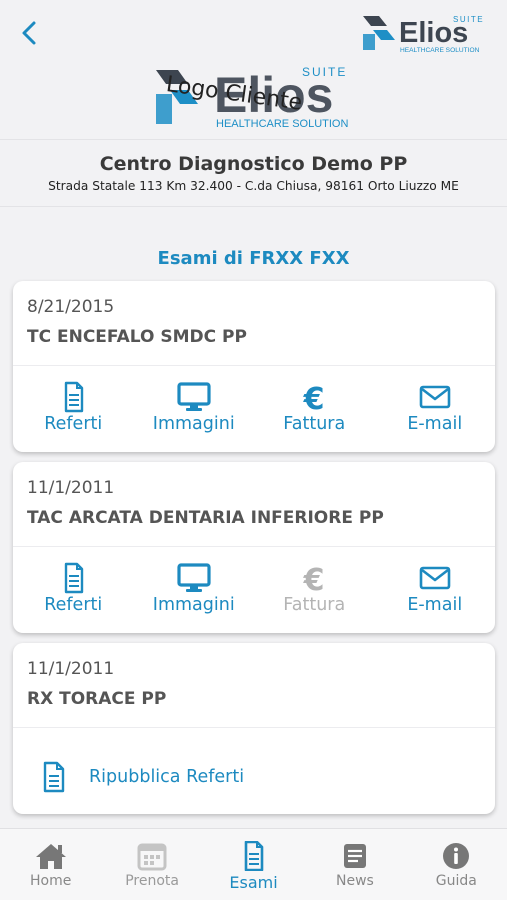 This screenshot has height=900, width=507. What do you see at coordinates (51, 881) in the screenshot?
I see `tab-label: Home` at bounding box center [51, 881].